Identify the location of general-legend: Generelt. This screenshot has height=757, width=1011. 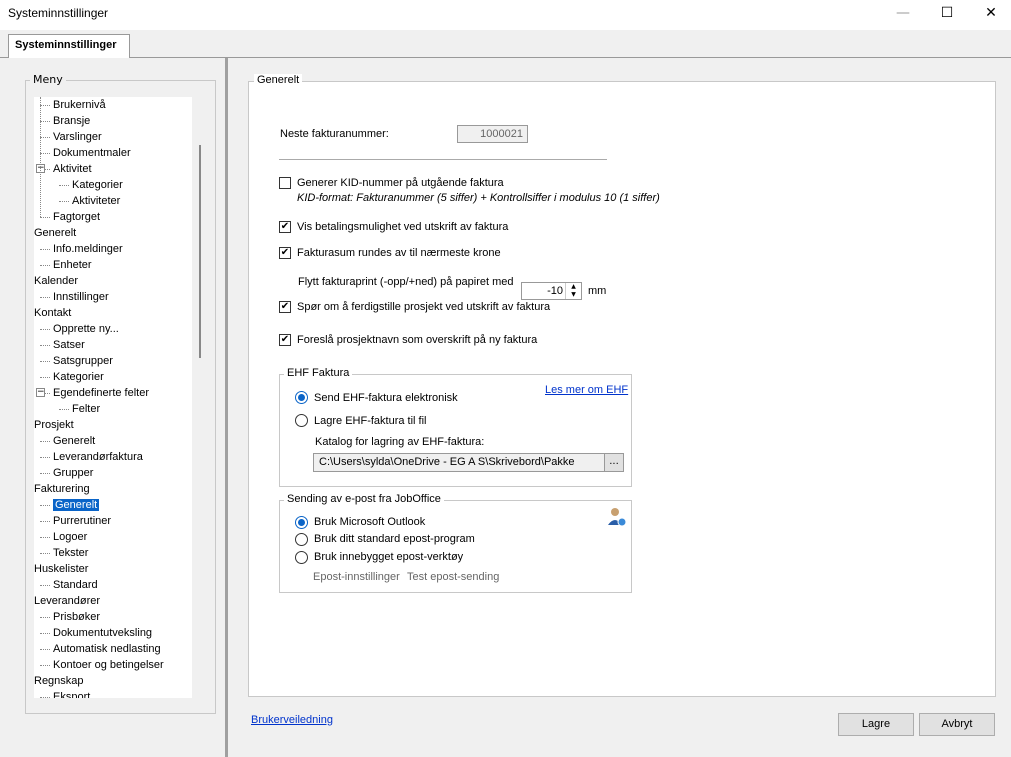
(278, 80).